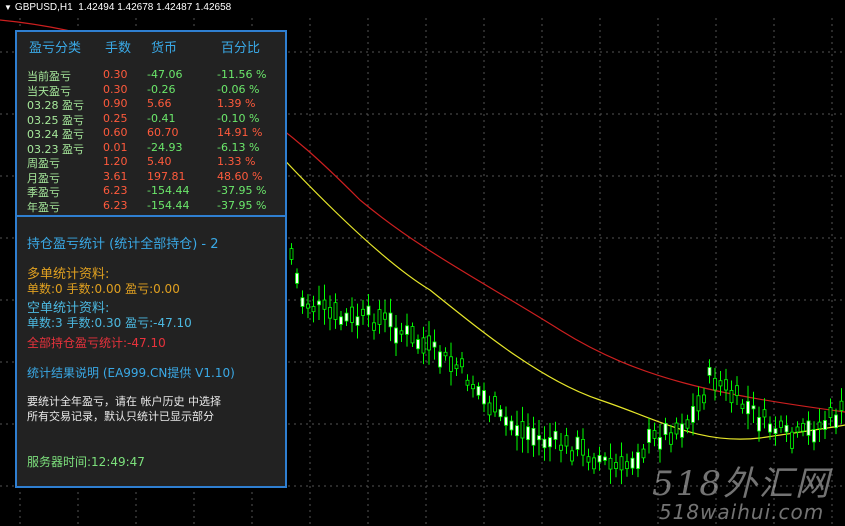  I want to click on row-lots: 0.60, so click(115, 132).